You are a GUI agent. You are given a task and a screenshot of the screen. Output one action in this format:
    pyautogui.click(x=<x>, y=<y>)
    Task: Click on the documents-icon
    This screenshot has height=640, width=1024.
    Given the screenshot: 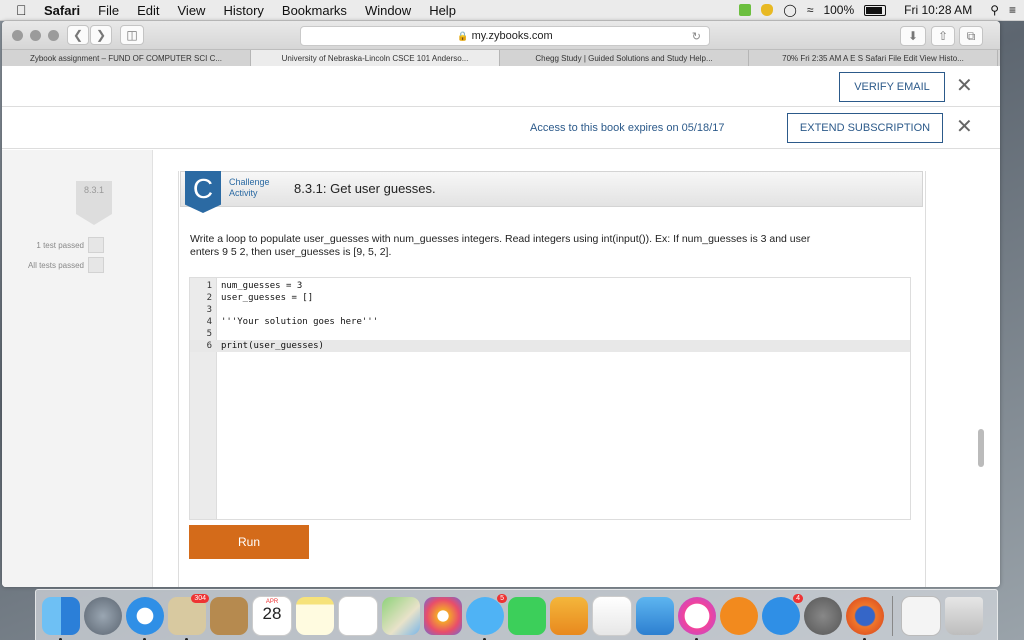 What is the action you would take?
    pyautogui.click(x=921, y=615)
    